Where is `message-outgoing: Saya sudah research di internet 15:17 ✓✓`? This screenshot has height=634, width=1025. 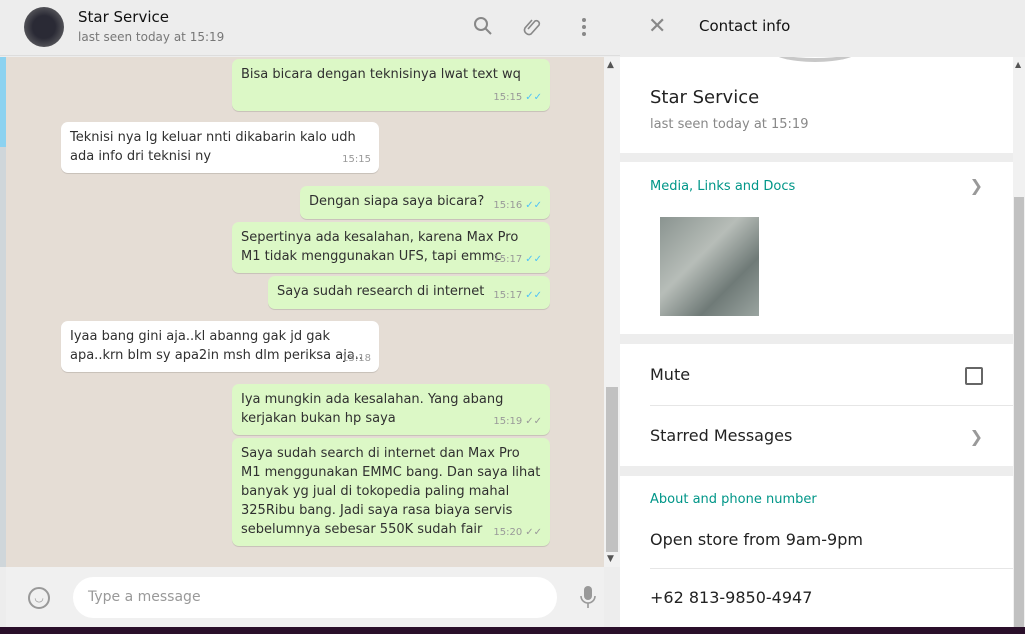
message-outgoing: Saya sudah research di internet 15:17 ✓✓ is located at coordinates (409, 292).